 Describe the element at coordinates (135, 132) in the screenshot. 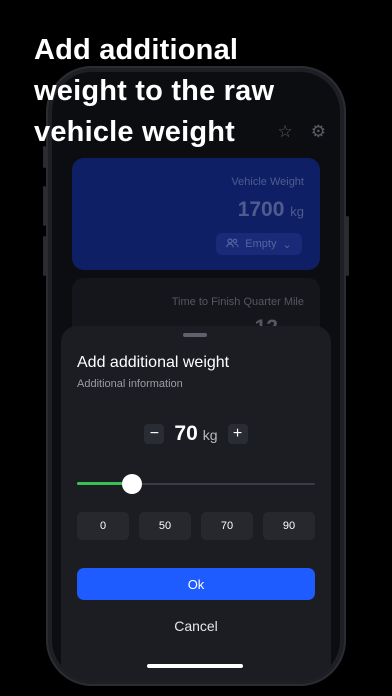

I see `headline-line-3: vehicle weight` at that location.